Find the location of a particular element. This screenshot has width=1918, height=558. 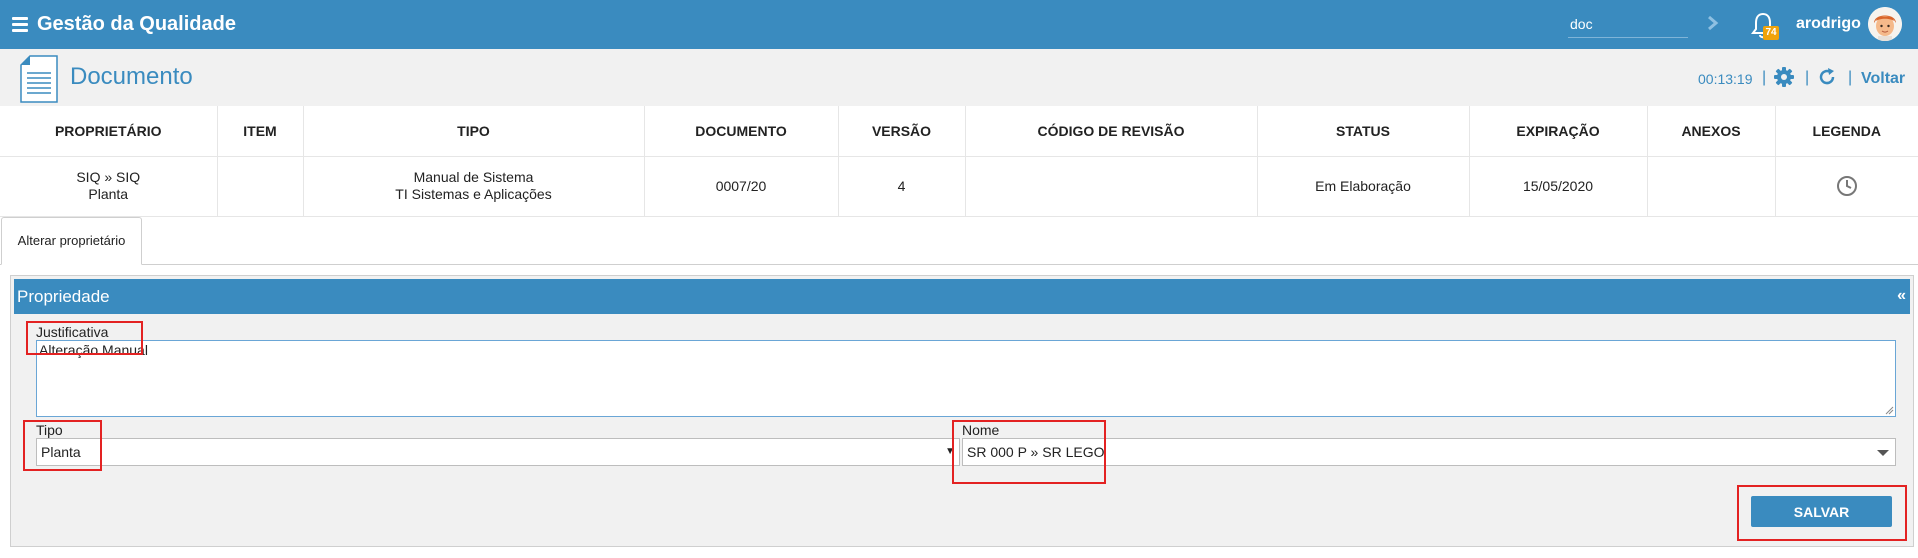

justificativa-label: Justificativa is located at coordinates (72, 332).